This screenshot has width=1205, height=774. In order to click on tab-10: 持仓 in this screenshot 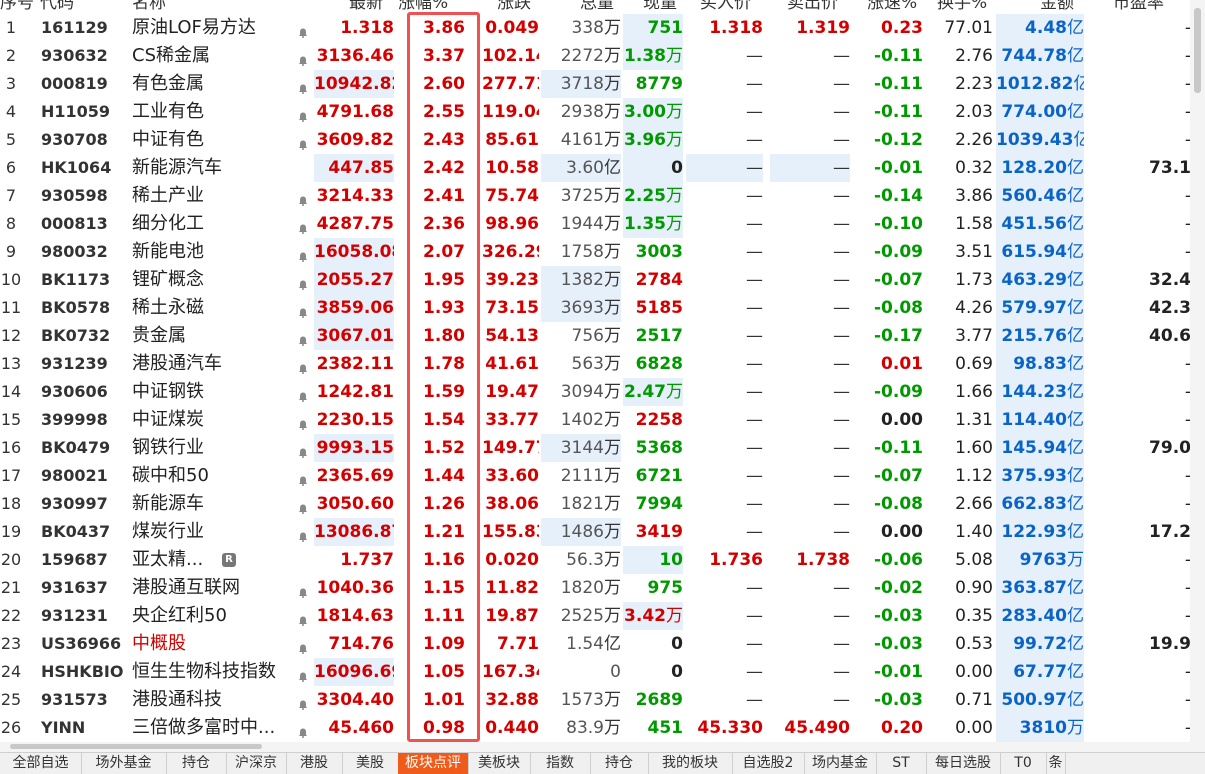, I will do `click(619, 763)`.